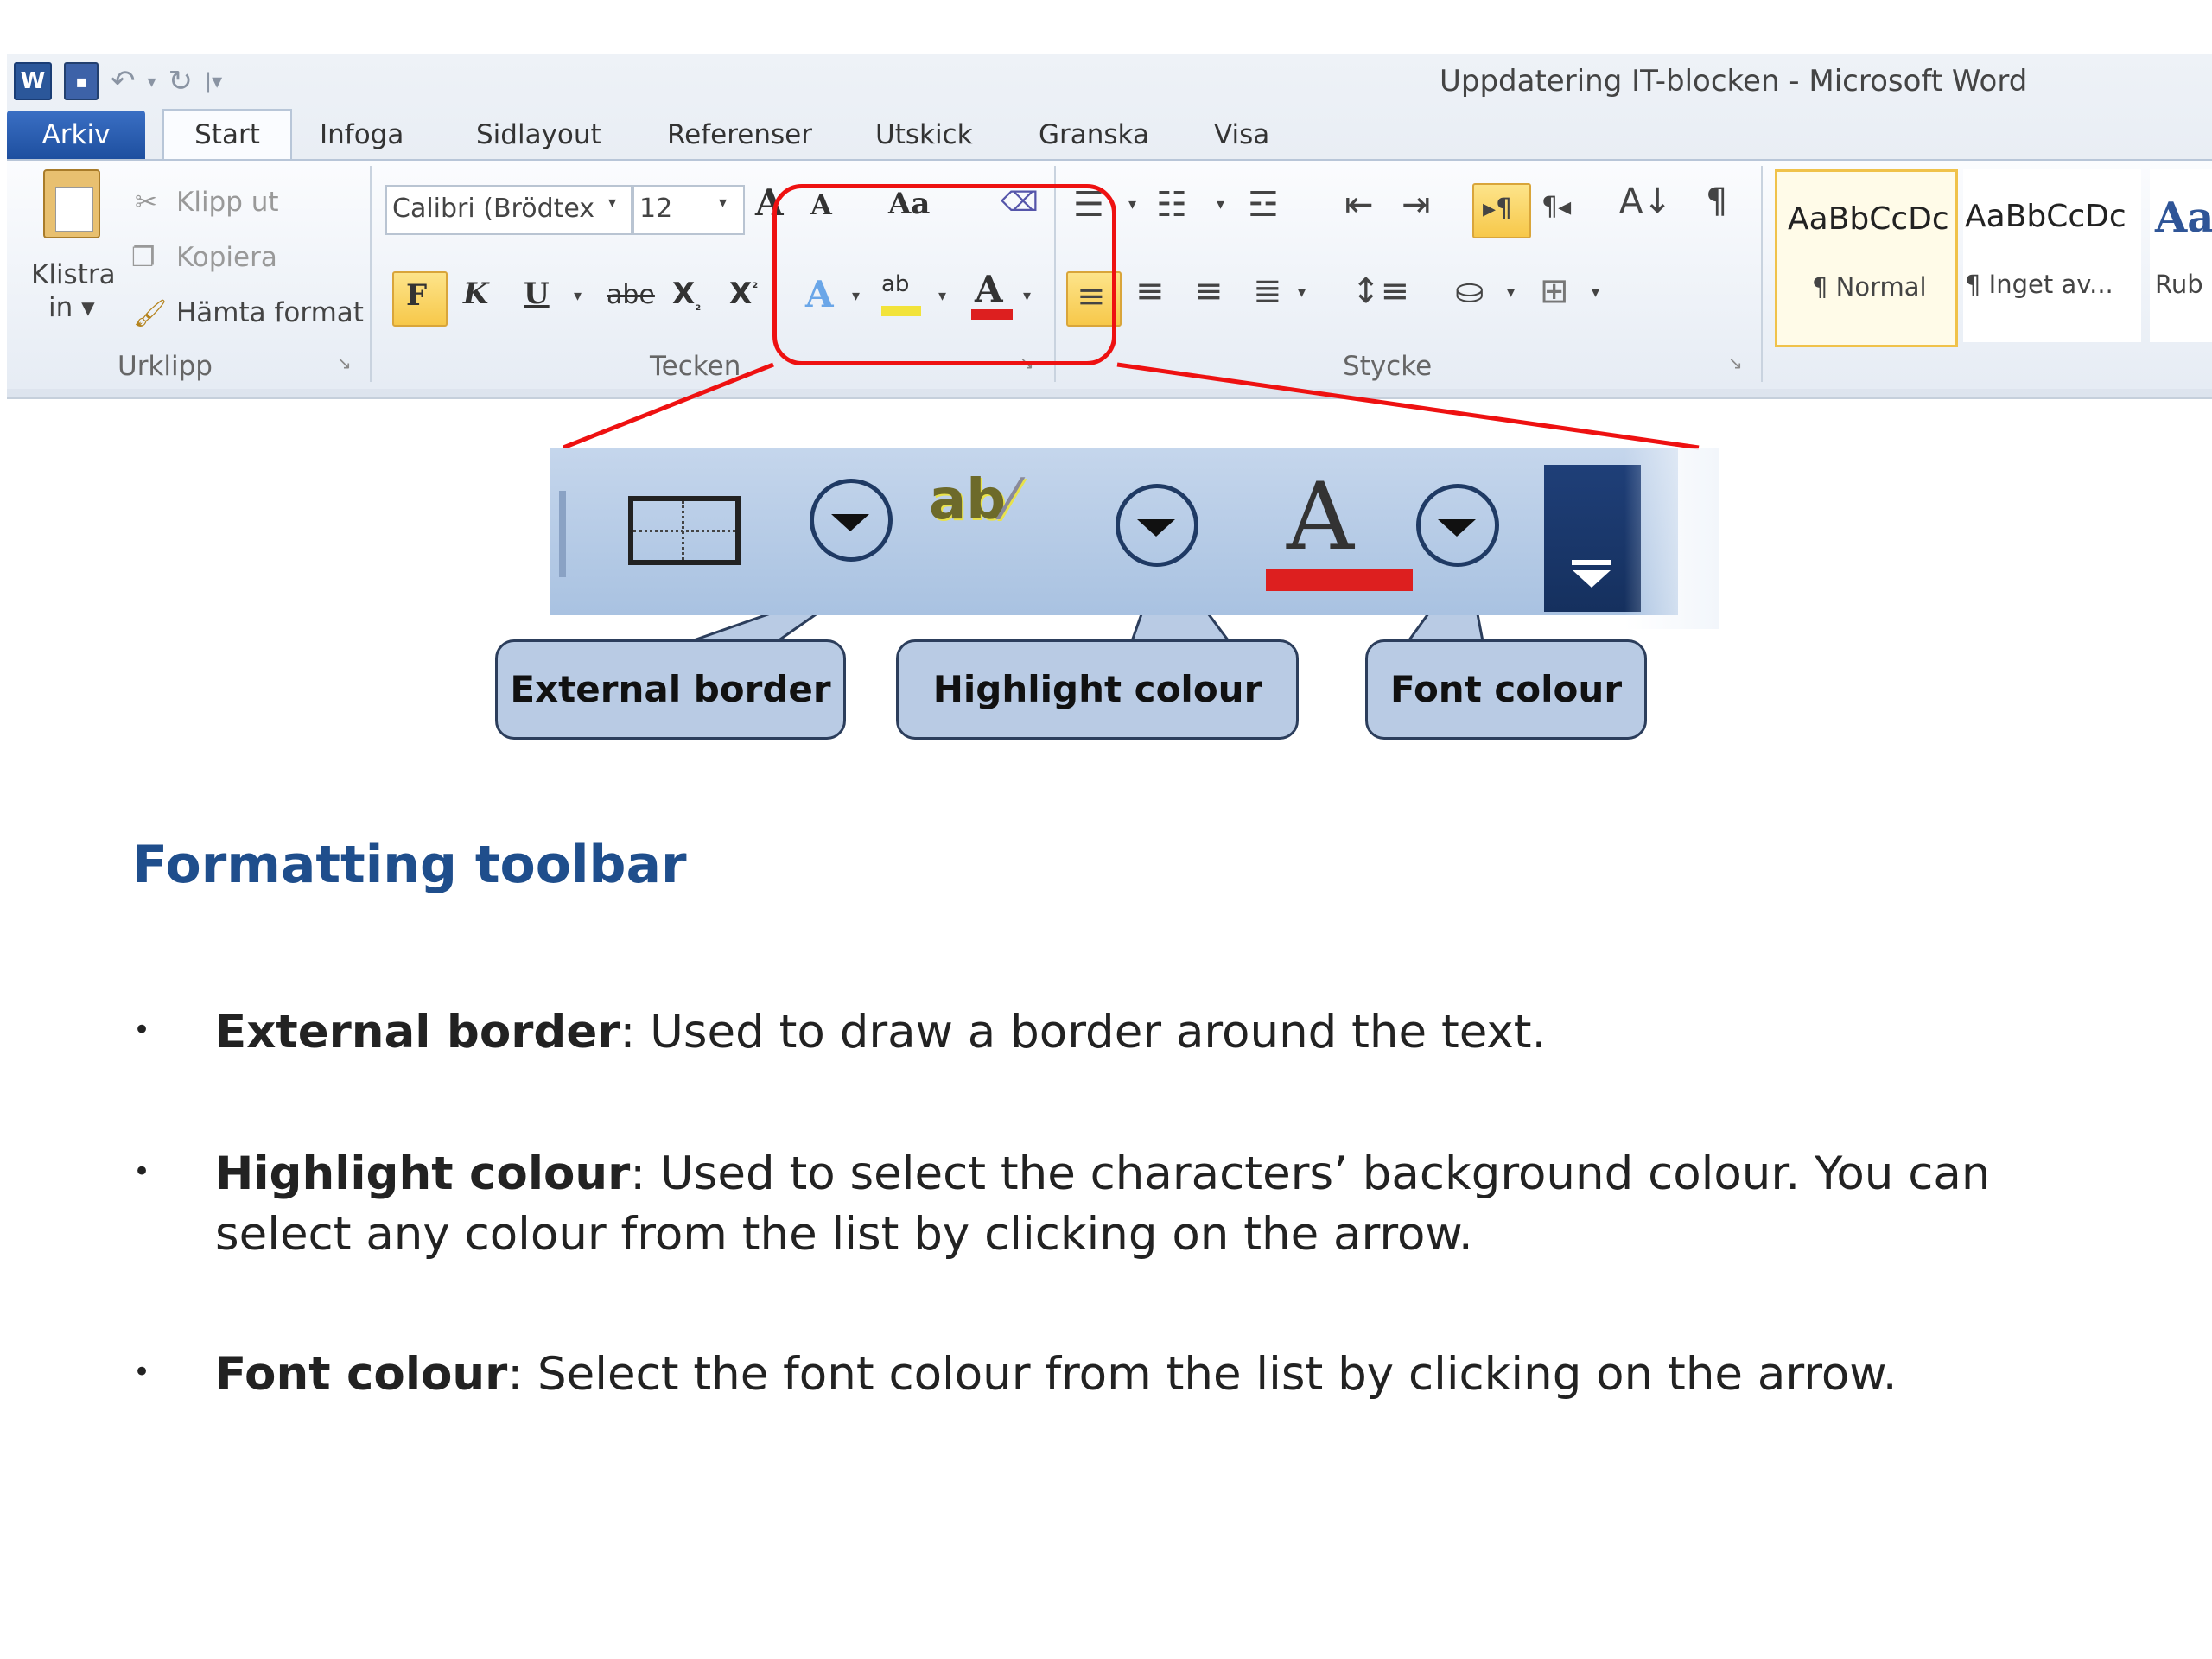 This screenshot has width=2212, height=1659. Describe the element at coordinates (1083, 1032) in the screenshot. I see `bullet-text: : Used to draw a border around the text.` at that location.